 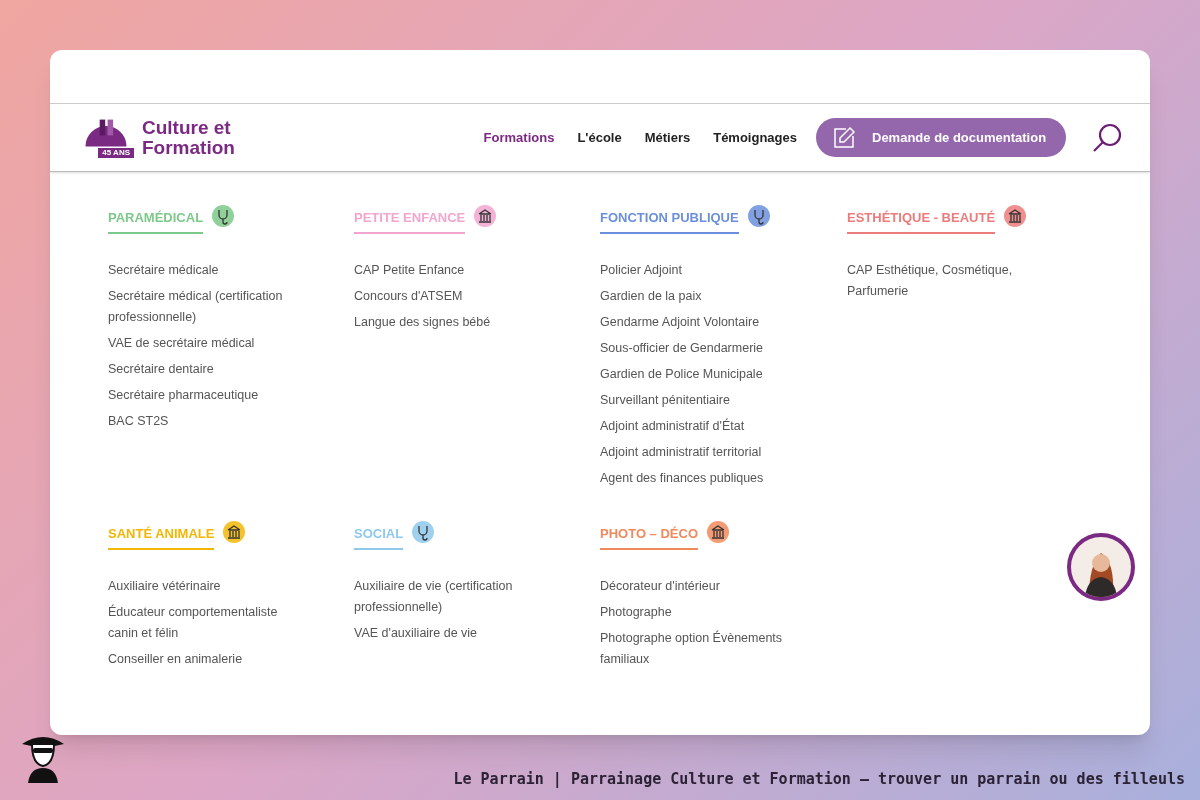 What do you see at coordinates (200, 659) in the screenshot?
I see `menu-link: Conseiller en animalerie` at bounding box center [200, 659].